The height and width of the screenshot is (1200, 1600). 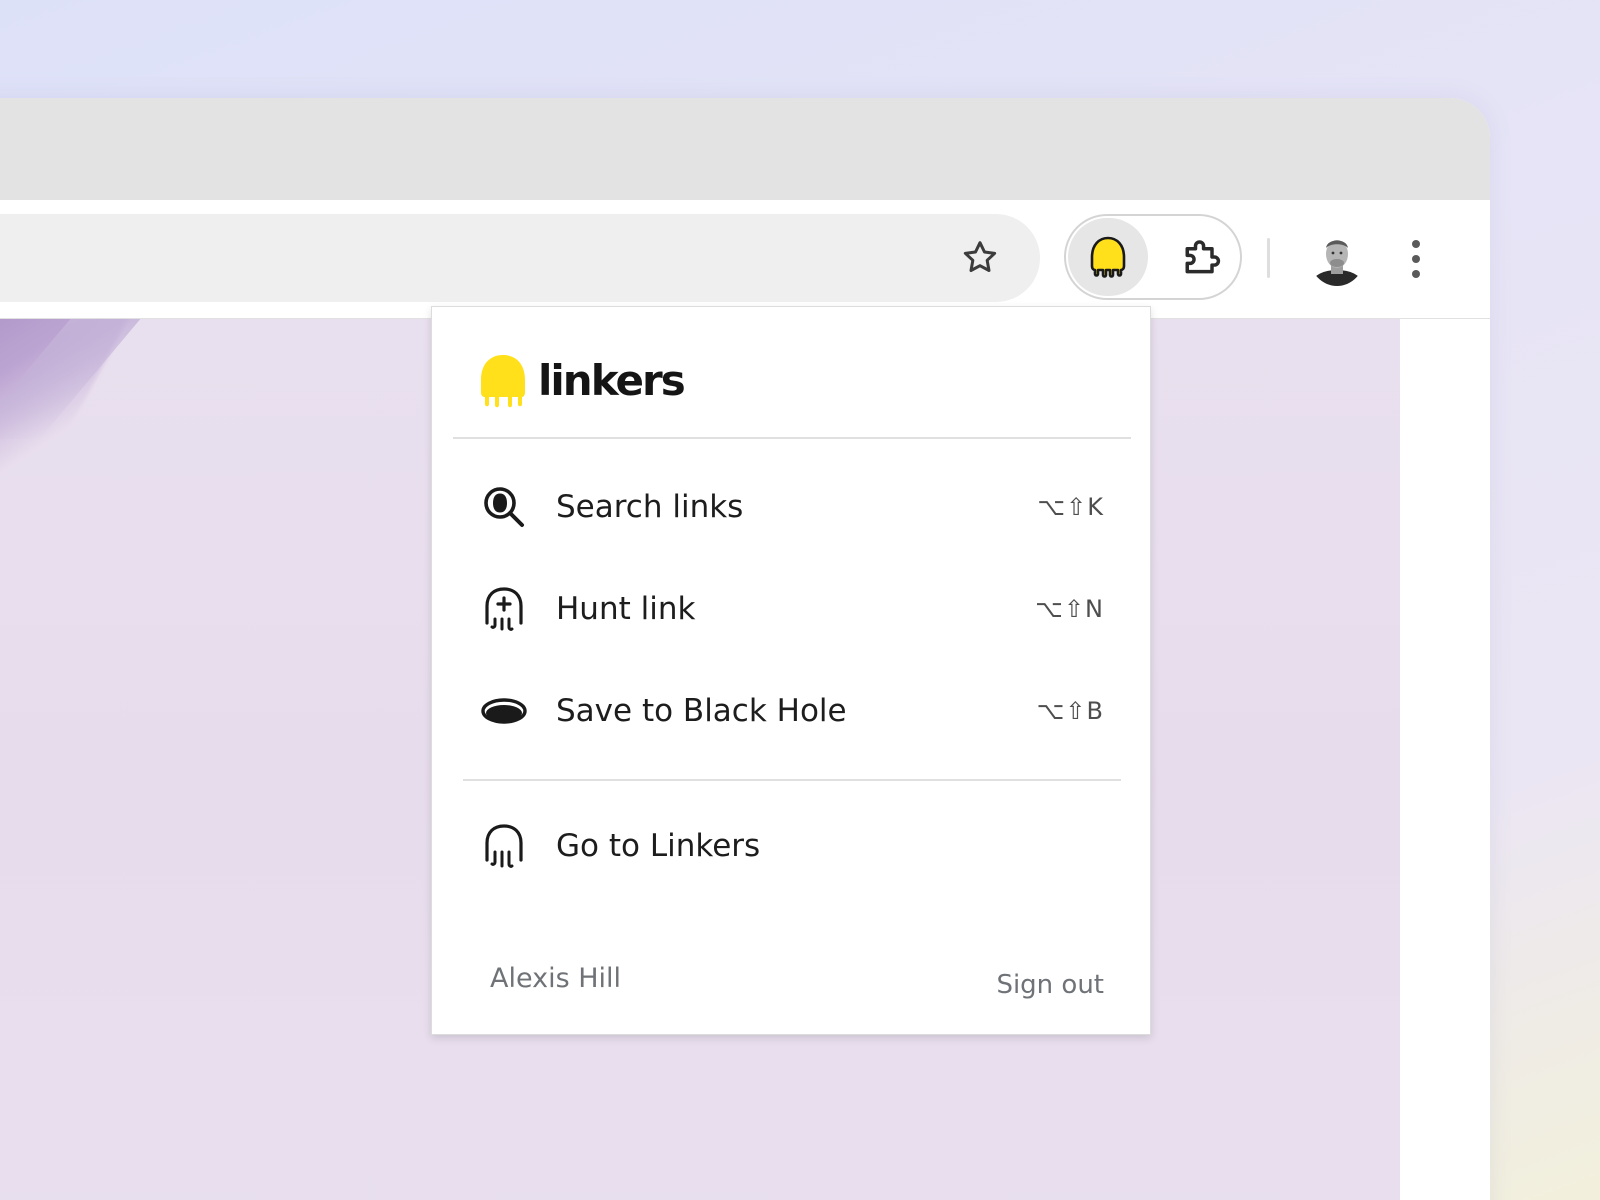 What do you see at coordinates (520, 258) in the screenshot?
I see `address-bar` at bounding box center [520, 258].